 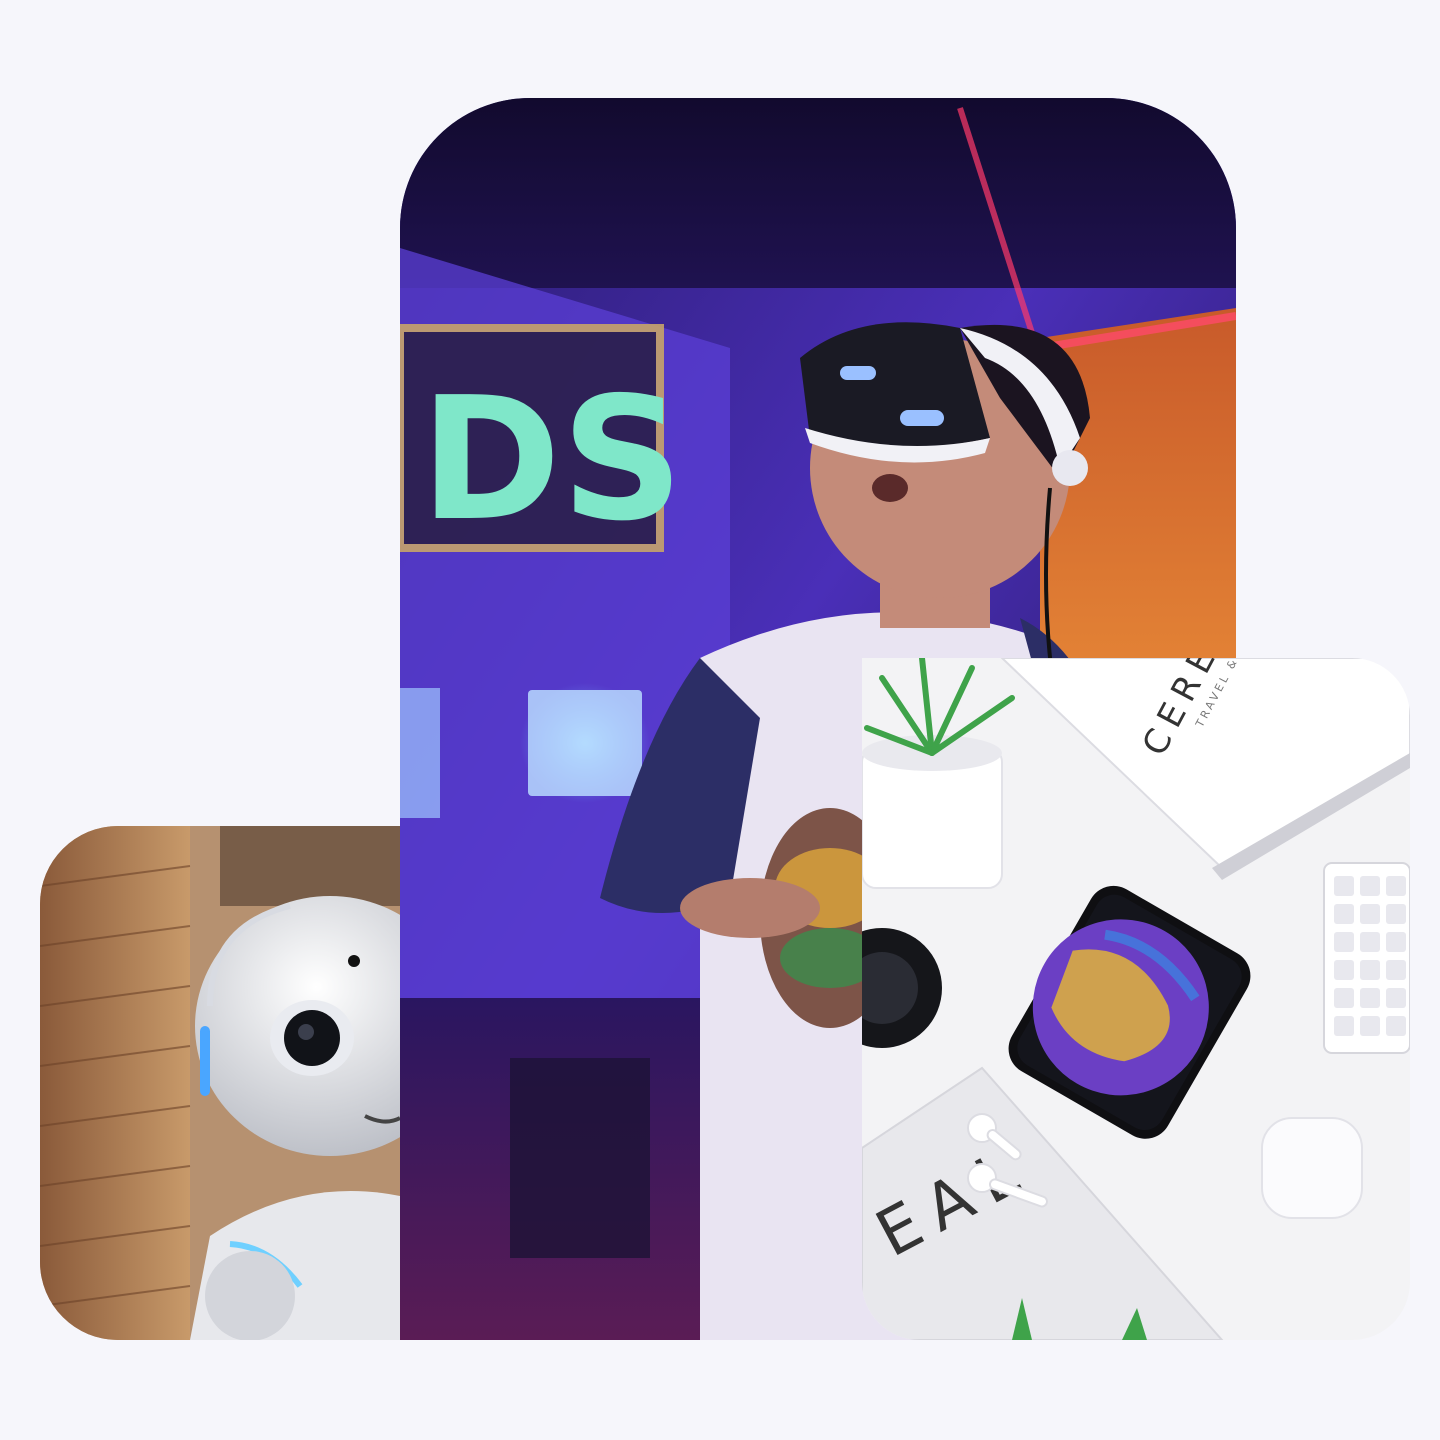 I want to click on robot-photo-card, so click(x=220, y=1083).